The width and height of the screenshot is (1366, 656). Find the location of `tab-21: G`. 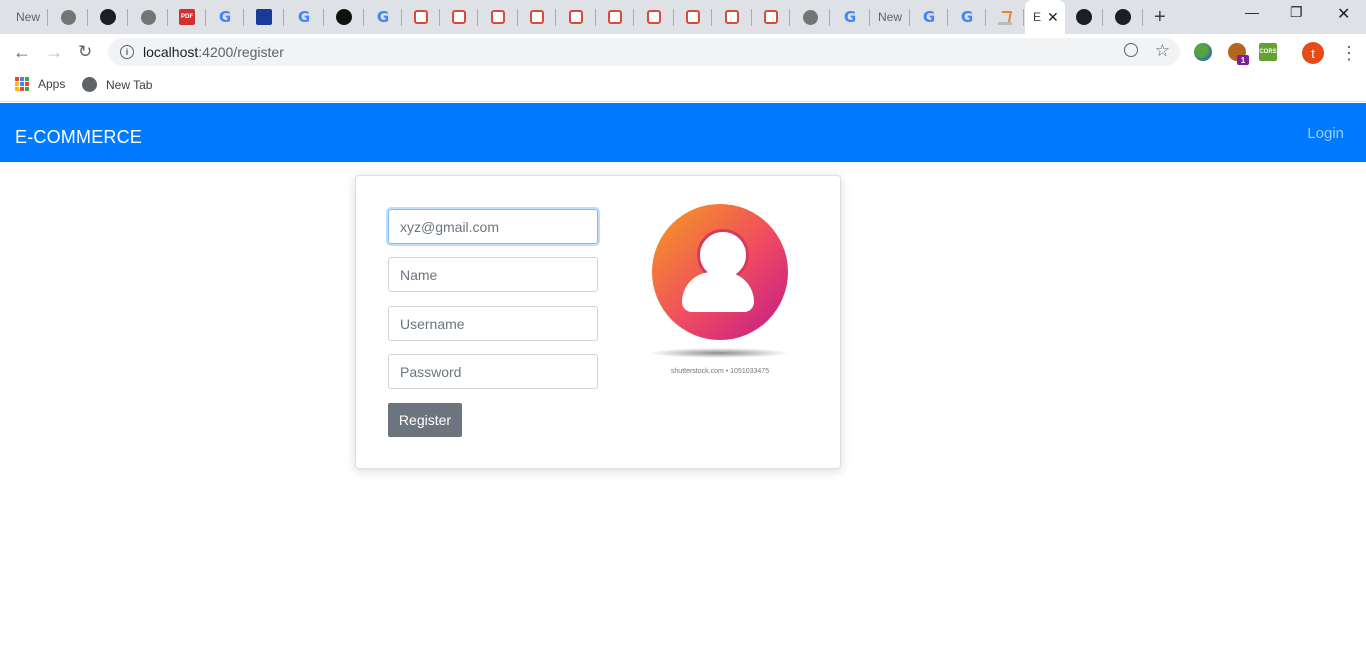

tab-21: G is located at coordinates (850, 17).